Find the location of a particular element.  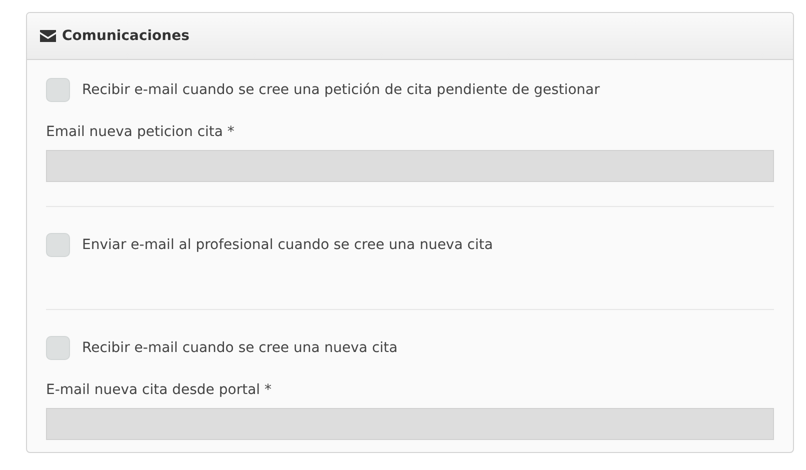

checkbox-label: Recibir e-mail cuando se cree una petición de cita pendiente de gestionar is located at coordinates (341, 90).